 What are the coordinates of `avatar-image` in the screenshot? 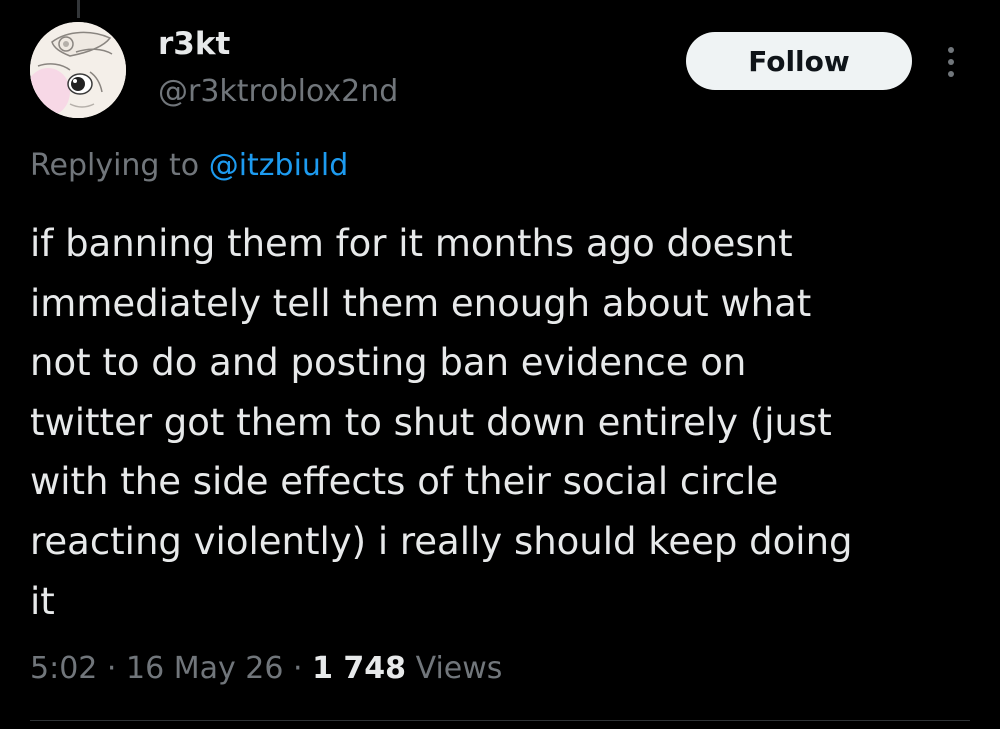 It's located at (78, 70).